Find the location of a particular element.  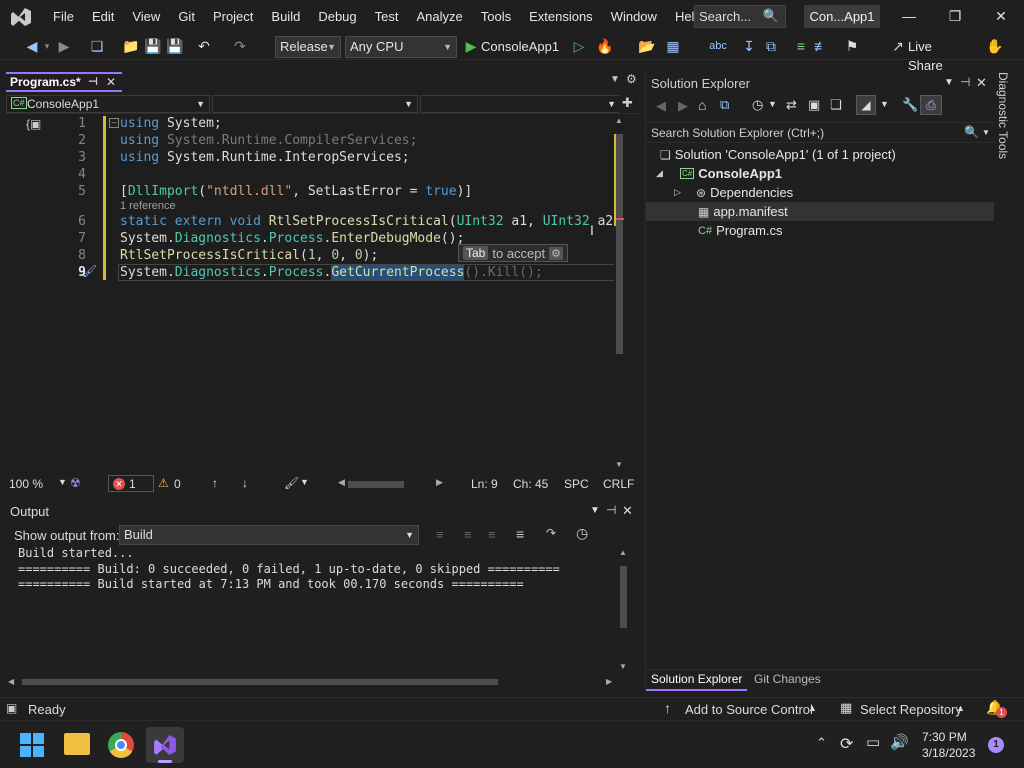

previous-issue-icon: ↑ is located at coordinates (215, 483).